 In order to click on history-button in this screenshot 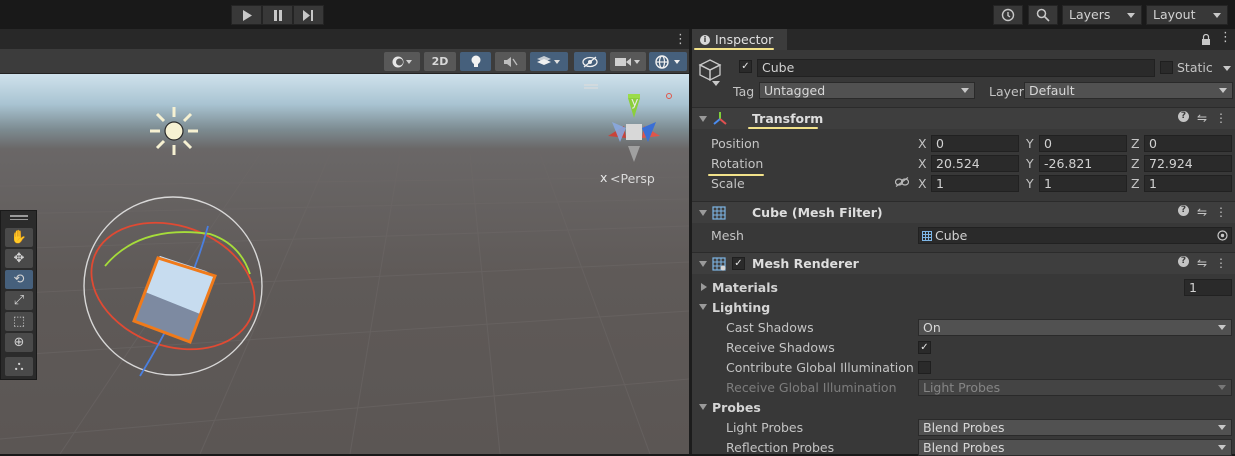, I will do `click(1008, 15)`.